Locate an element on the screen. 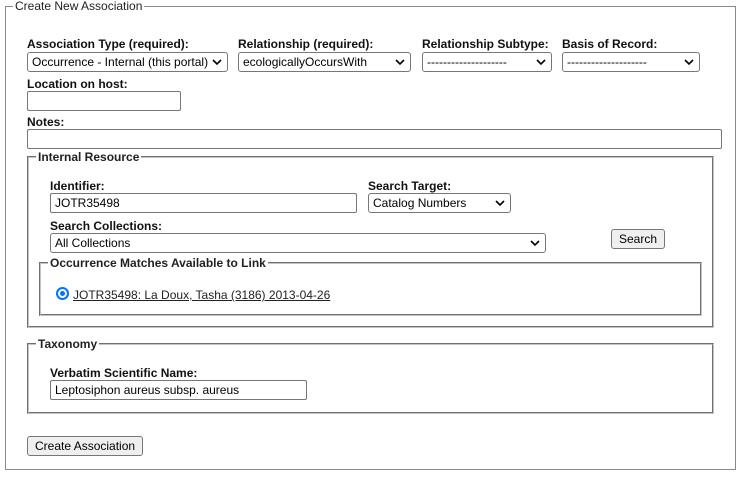  relationship-select: ecologicallyOccursWith is located at coordinates (324, 62).